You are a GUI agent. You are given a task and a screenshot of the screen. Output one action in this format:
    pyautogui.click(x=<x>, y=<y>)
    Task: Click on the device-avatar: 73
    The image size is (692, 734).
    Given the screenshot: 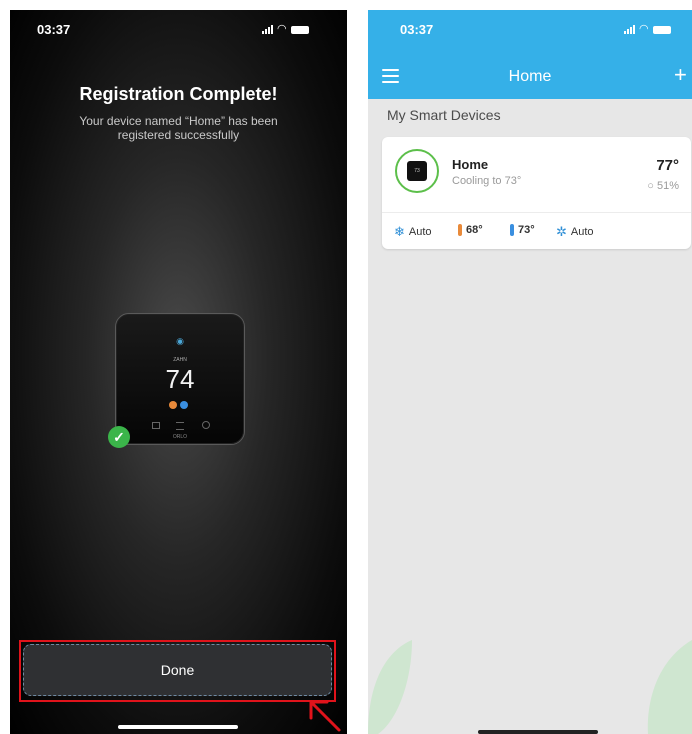 What is the action you would take?
    pyautogui.click(x=417, y=171)
    